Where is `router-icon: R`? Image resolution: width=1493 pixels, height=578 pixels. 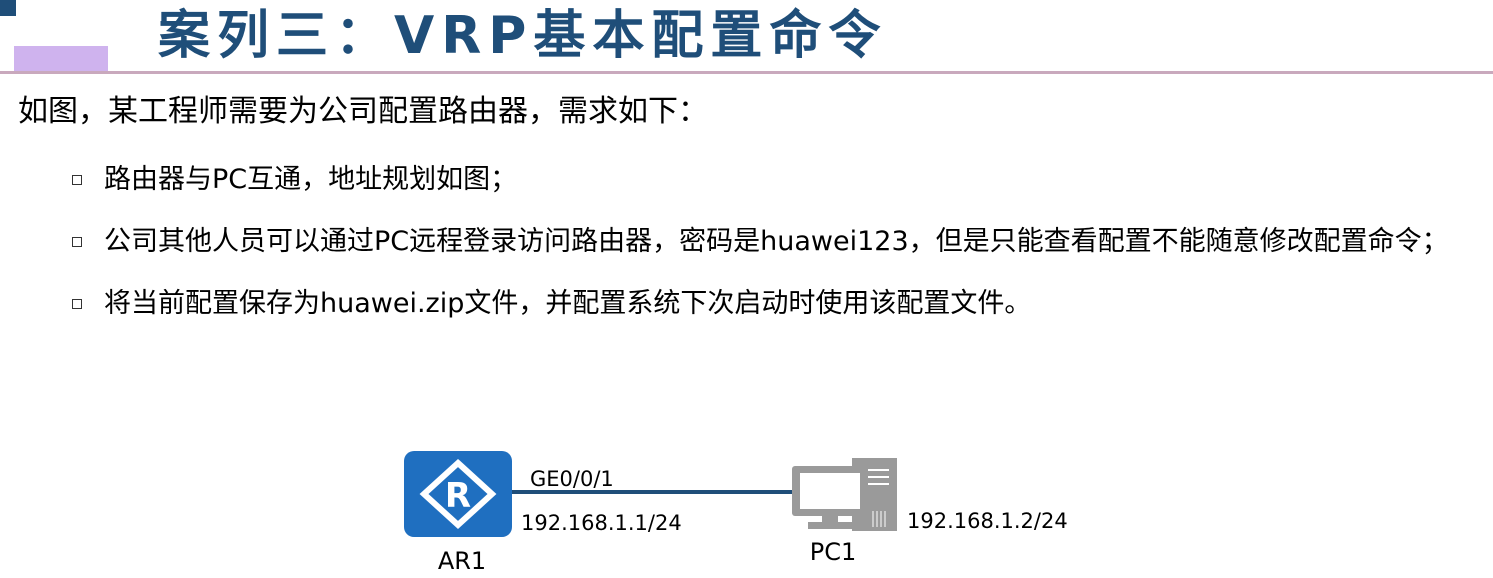 router-icon: R is located at coordinates (458, 494).